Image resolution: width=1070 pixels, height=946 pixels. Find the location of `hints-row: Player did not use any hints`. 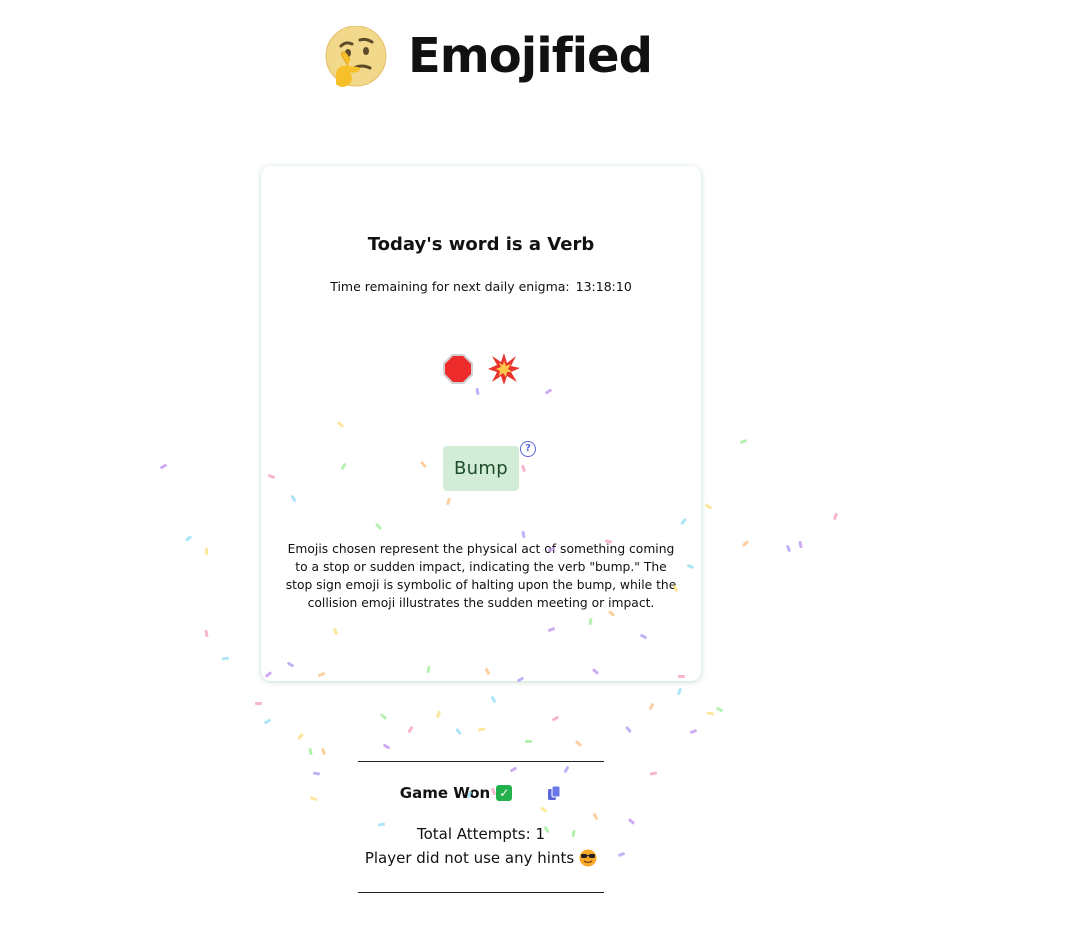

hints-row: Player did not use any hints is located at coordinates (481, 858).